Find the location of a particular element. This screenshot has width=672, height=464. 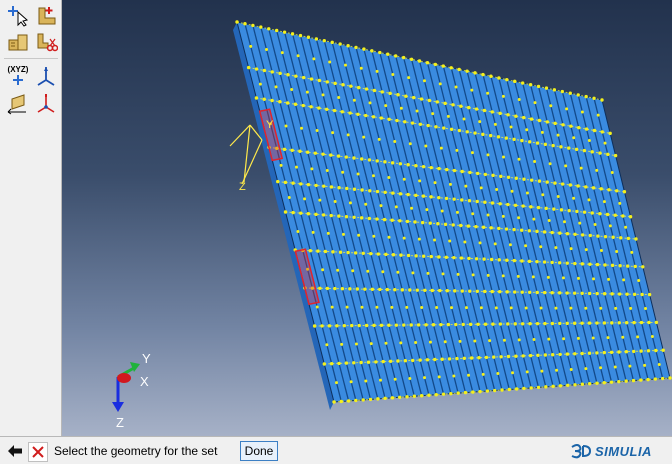

datum-point-icon: (XYZ) is located at coordinates (18, 76).